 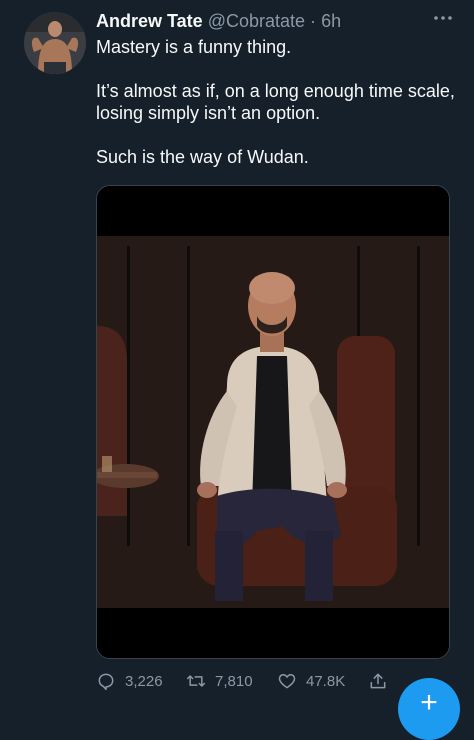 What do you see at coordinates (202, 157) in the screenshot?
I see `tweet-paragraph: Such is the way of Wudan.` at bounding box center [202, 157].